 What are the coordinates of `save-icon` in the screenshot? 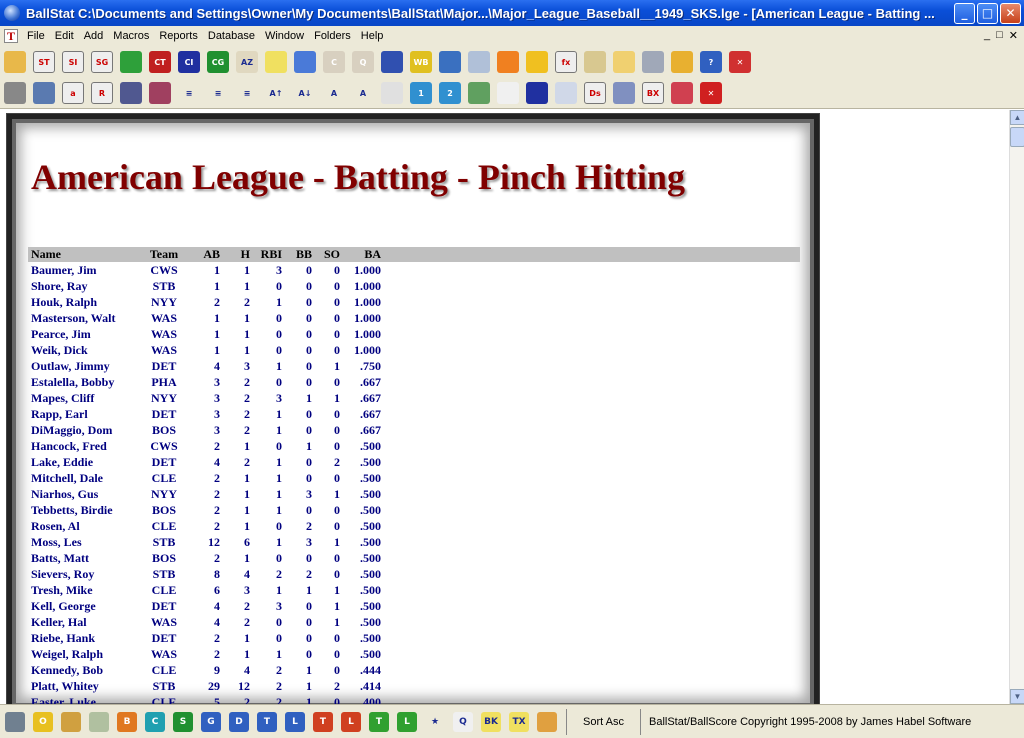 It's located at (131, 93).